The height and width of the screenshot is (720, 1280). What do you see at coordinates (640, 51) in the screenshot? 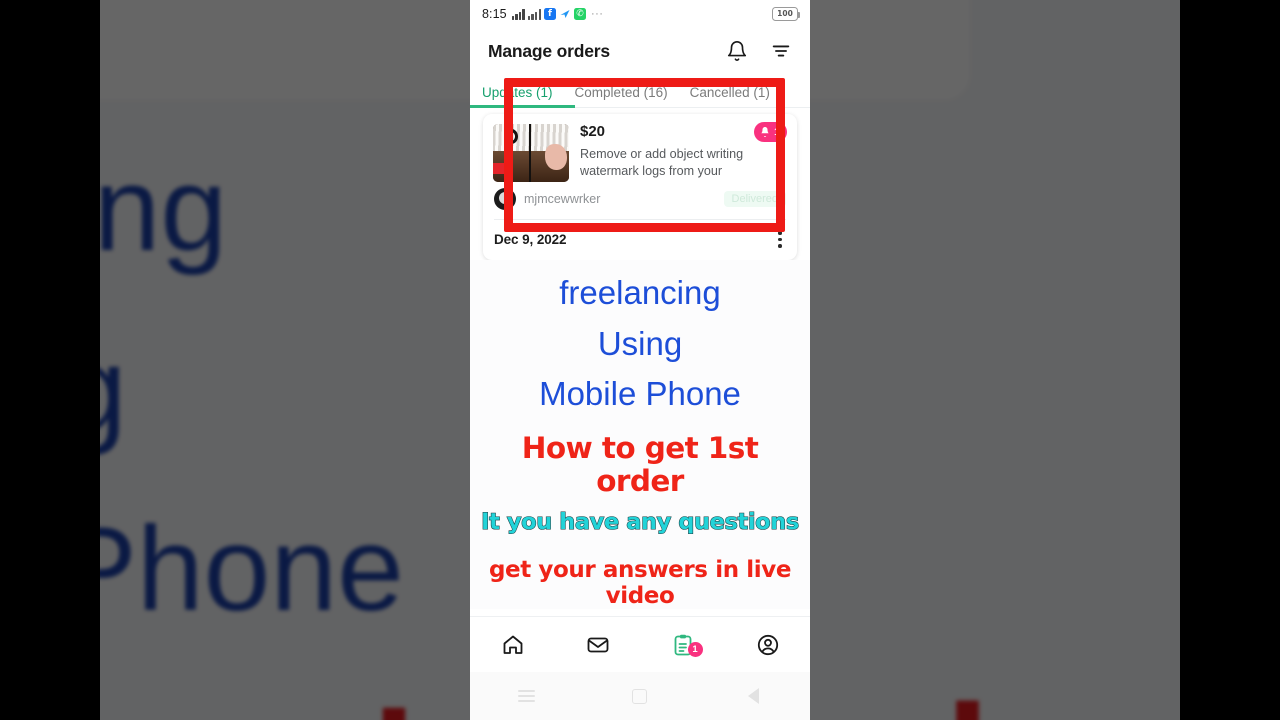
I see `app-bar: Manage orders` at bounding box center [640, 51].